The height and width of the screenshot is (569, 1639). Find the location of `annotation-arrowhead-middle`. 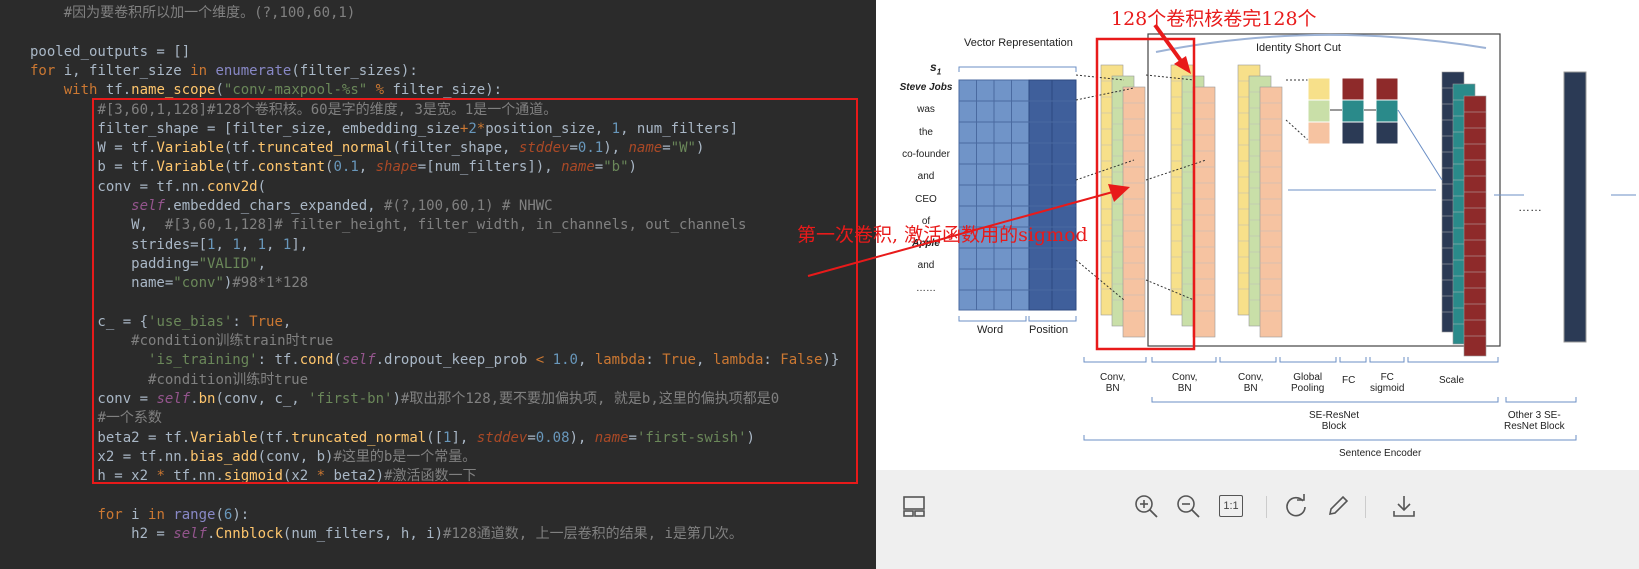

annotation-arrowhead-middle is located at coordinates (1119, 193).